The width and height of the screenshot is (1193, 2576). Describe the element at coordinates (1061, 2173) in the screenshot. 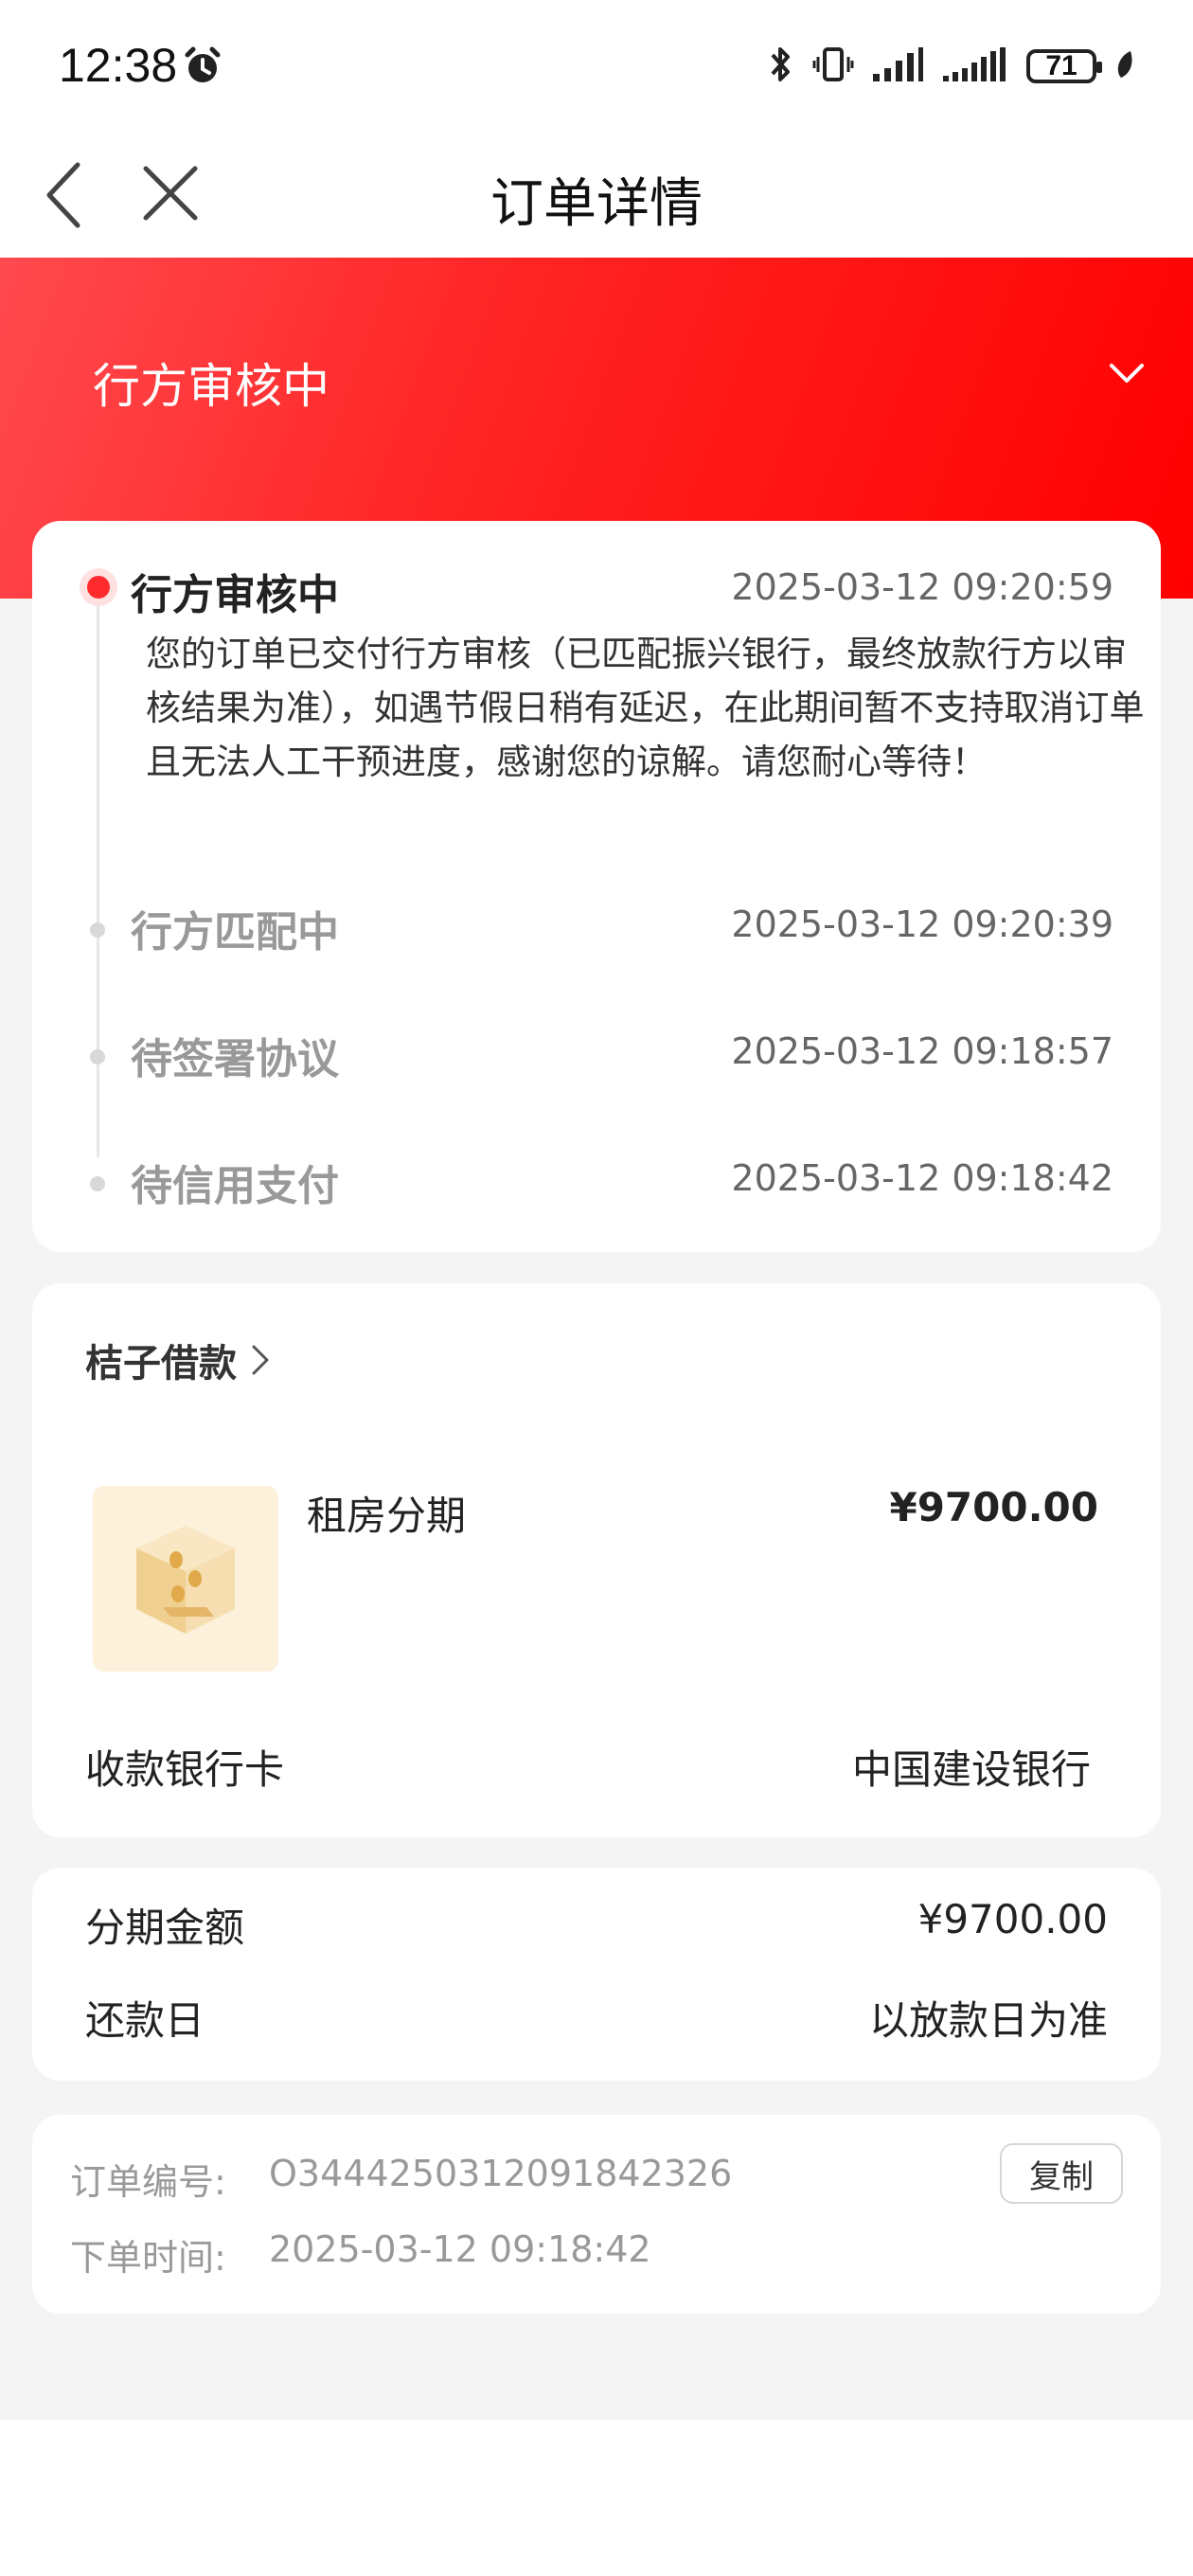

I see `copy-button: 复制` at that location.